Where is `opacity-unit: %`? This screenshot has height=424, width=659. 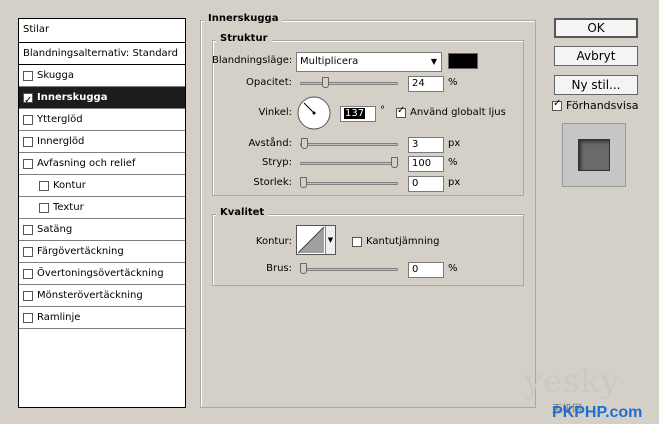
opacity-unit: % is located at coordinates (453, 82).